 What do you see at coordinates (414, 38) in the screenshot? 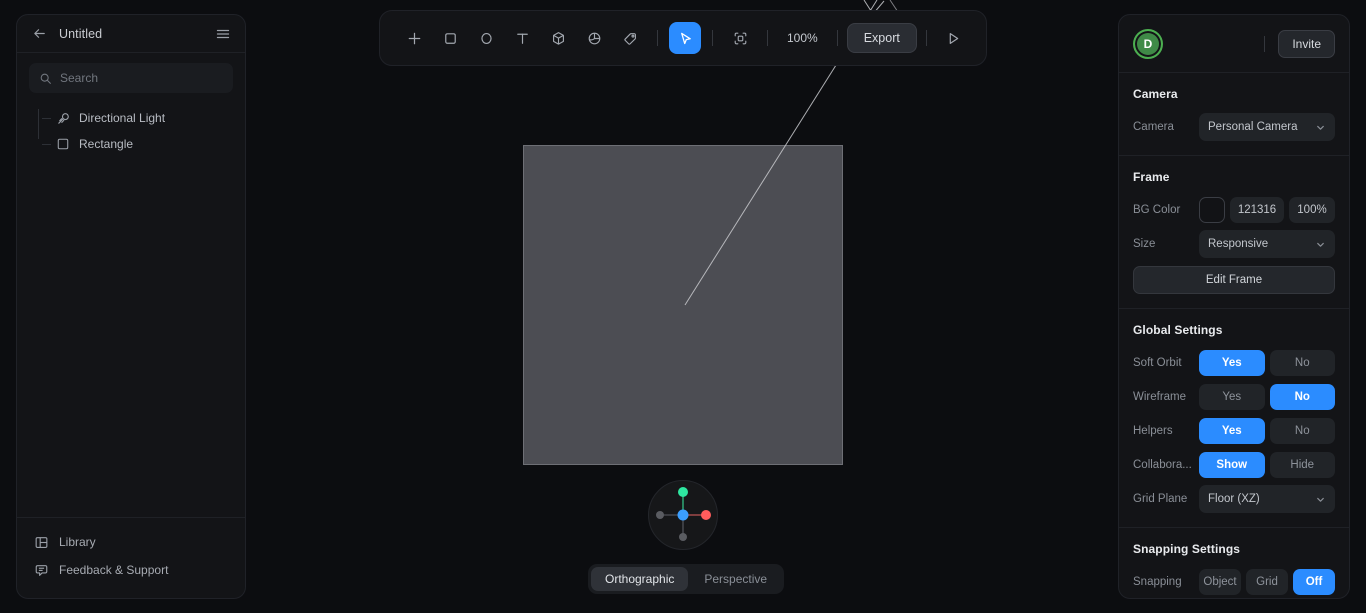
I see `tool-add` at bounding box center [414, 38].